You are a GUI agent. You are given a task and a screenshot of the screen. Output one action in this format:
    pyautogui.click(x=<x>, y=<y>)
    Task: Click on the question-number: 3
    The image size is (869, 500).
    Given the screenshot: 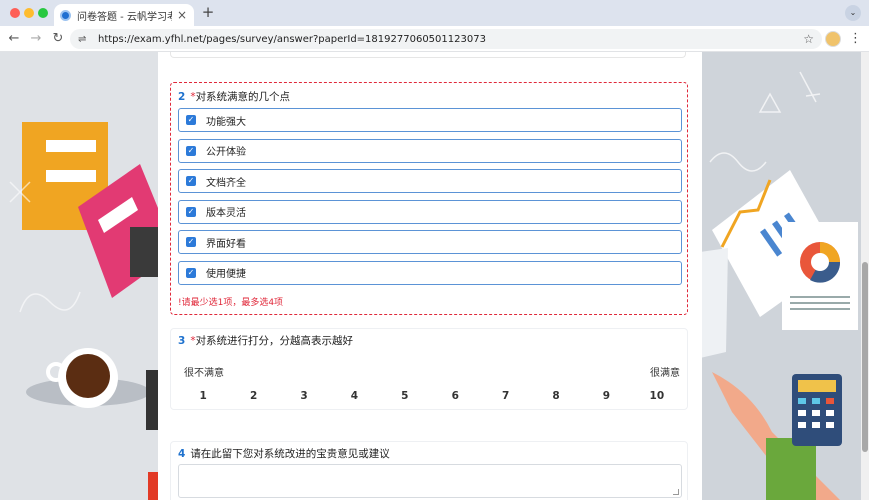 What is the action you would take?
    pyautogui.click(x=182, y=341)
    